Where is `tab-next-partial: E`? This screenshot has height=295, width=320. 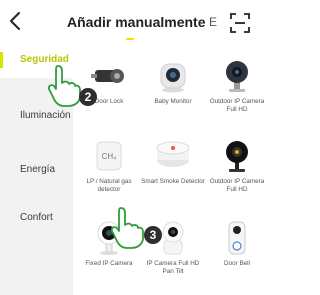 tab-next-partial: E is located at coordinates (213, 22).